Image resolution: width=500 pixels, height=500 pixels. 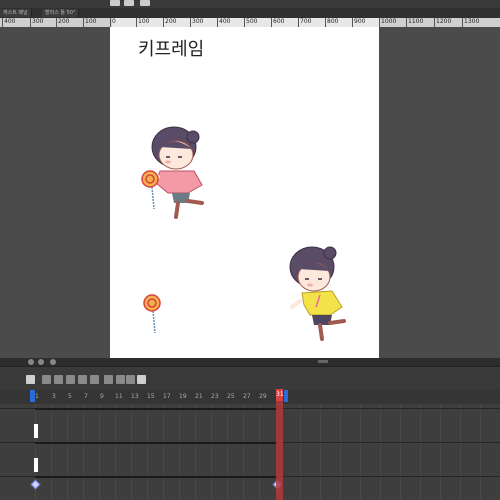 I want to click on copy-frame-icon, so click(x=94, y=379).